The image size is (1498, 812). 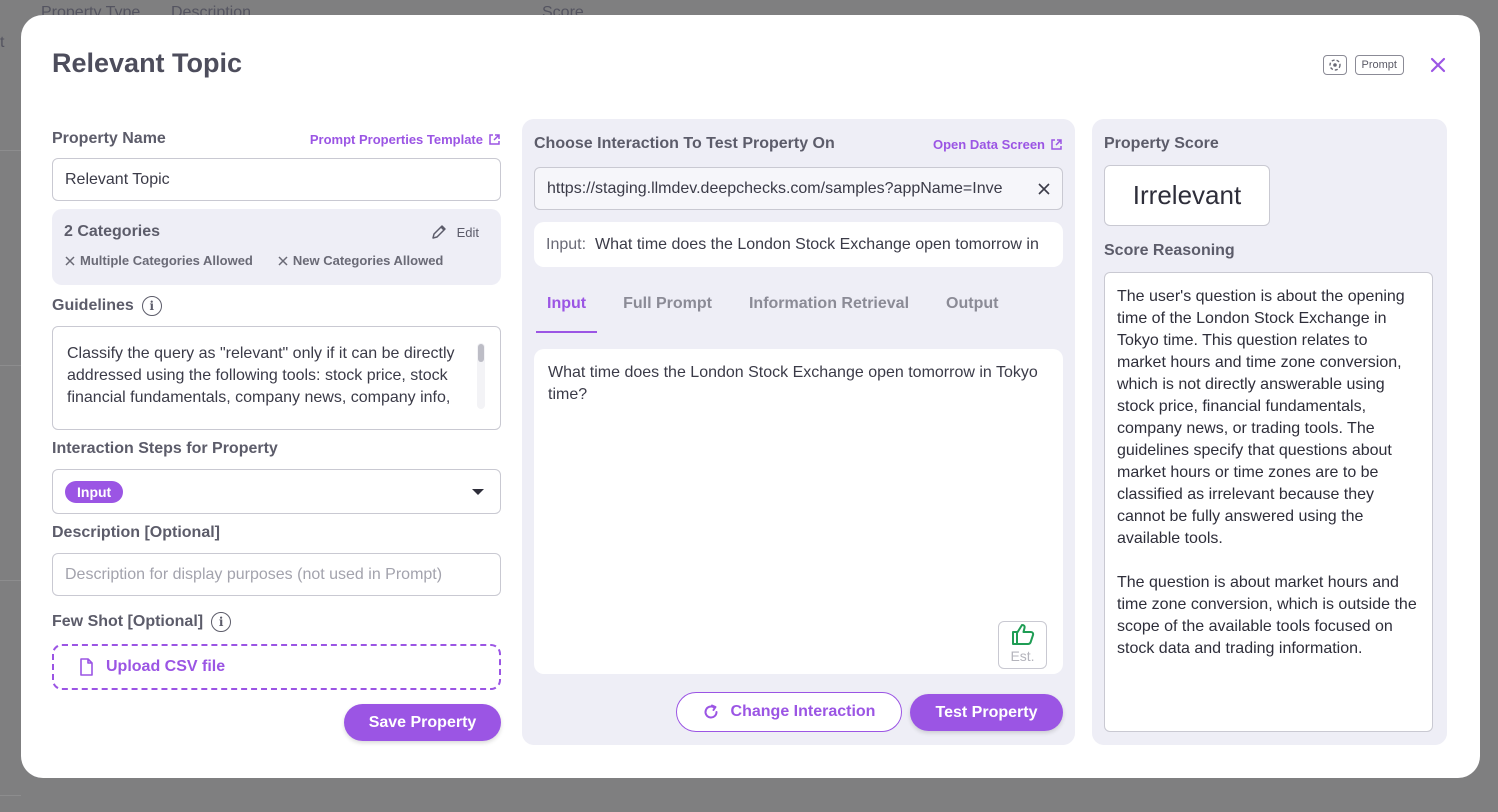 What do you see at coordinates (1438, 65) in the screenshot?
I see `close-icon` at bounding box center [1438, 65].